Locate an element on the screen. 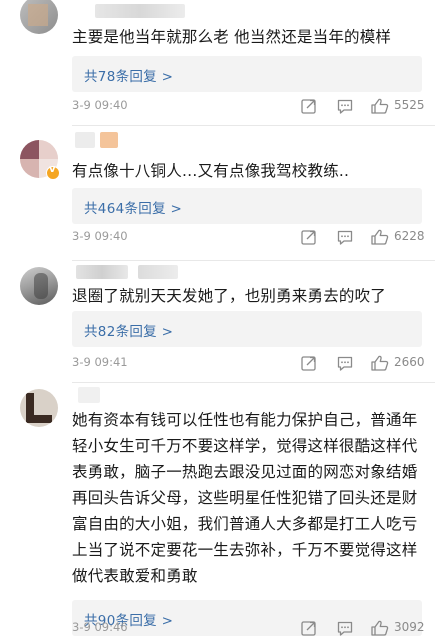  comment-text-line: 再回头告诉父母，这些明星任性犯错了回头还是财 is located at coordinates (245, 498).